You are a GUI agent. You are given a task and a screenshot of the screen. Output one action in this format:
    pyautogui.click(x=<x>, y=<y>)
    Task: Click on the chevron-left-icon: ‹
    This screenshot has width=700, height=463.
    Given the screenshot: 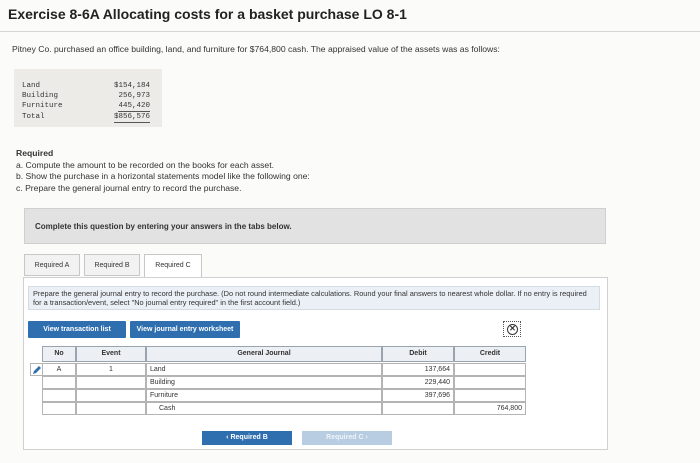 What is the action you would take?
    pyautogui.click(x=227, y=437)
    